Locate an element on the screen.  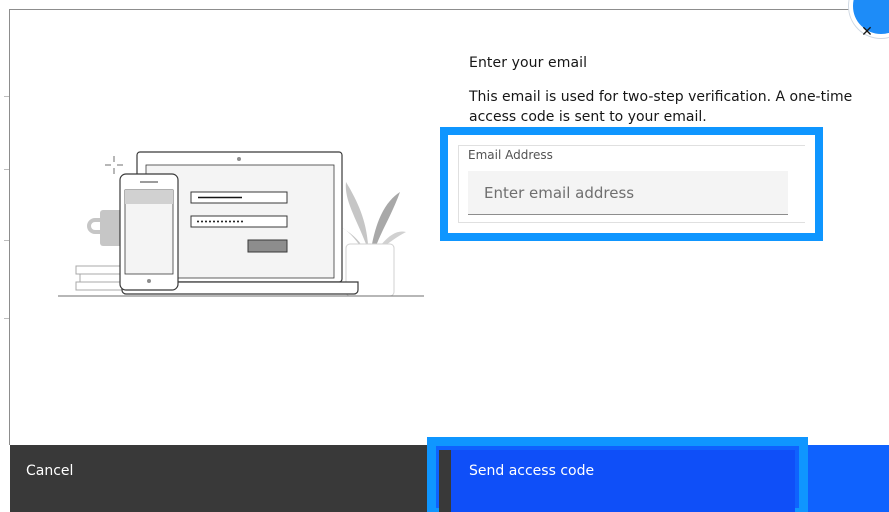
books-icon is located at coordinates (100, 278).